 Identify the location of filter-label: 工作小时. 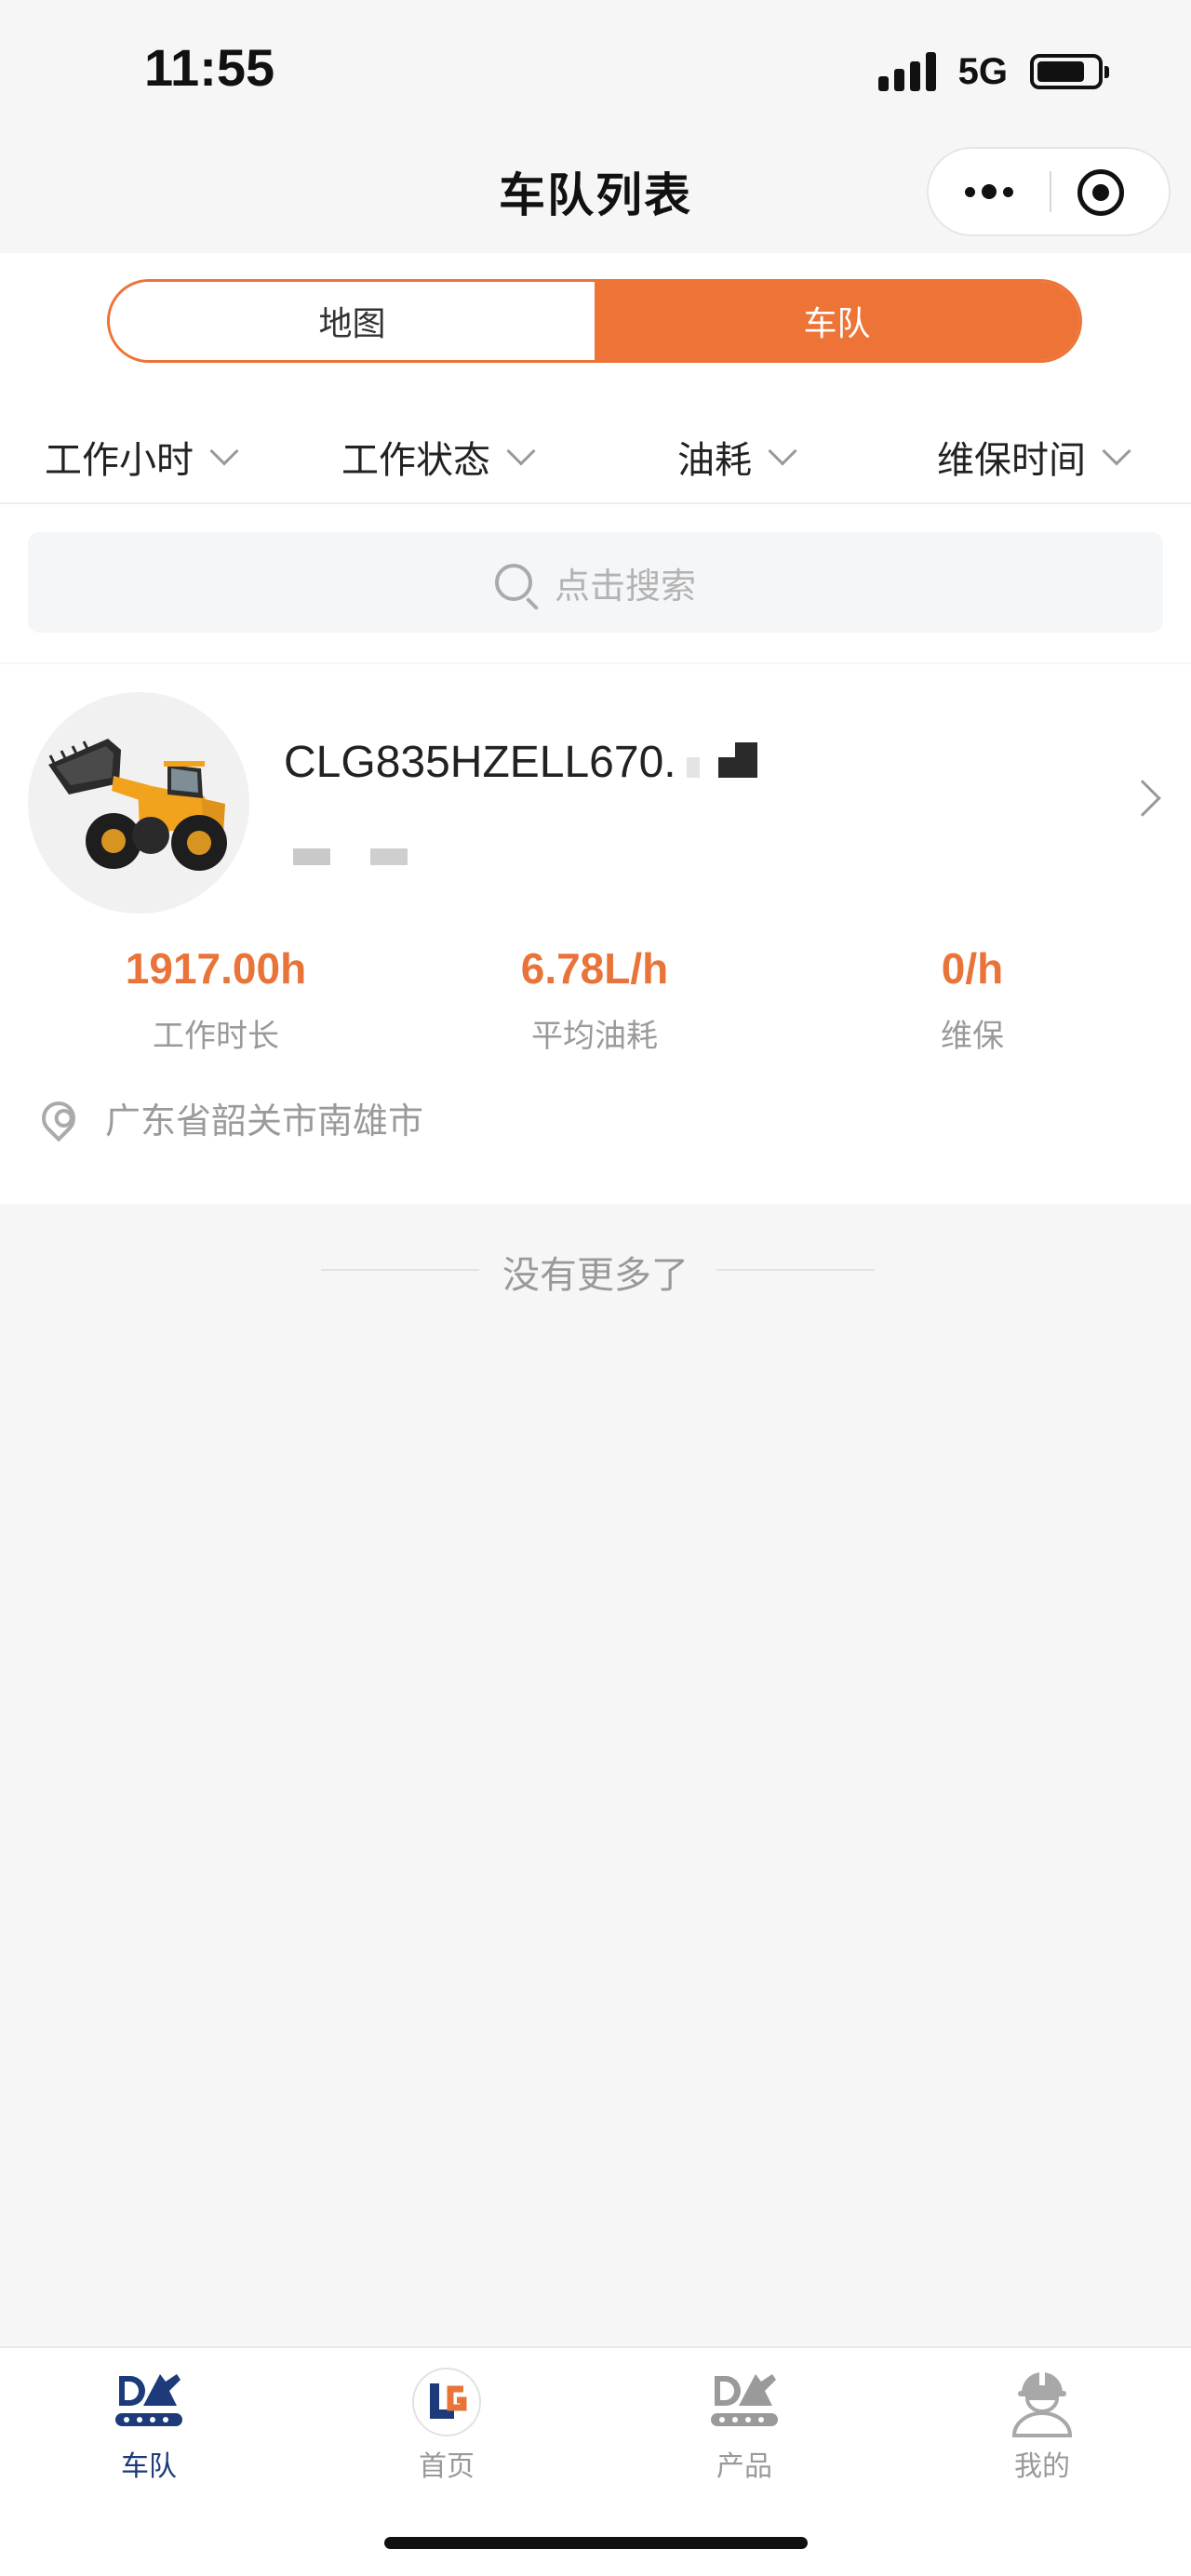
(119, 460).